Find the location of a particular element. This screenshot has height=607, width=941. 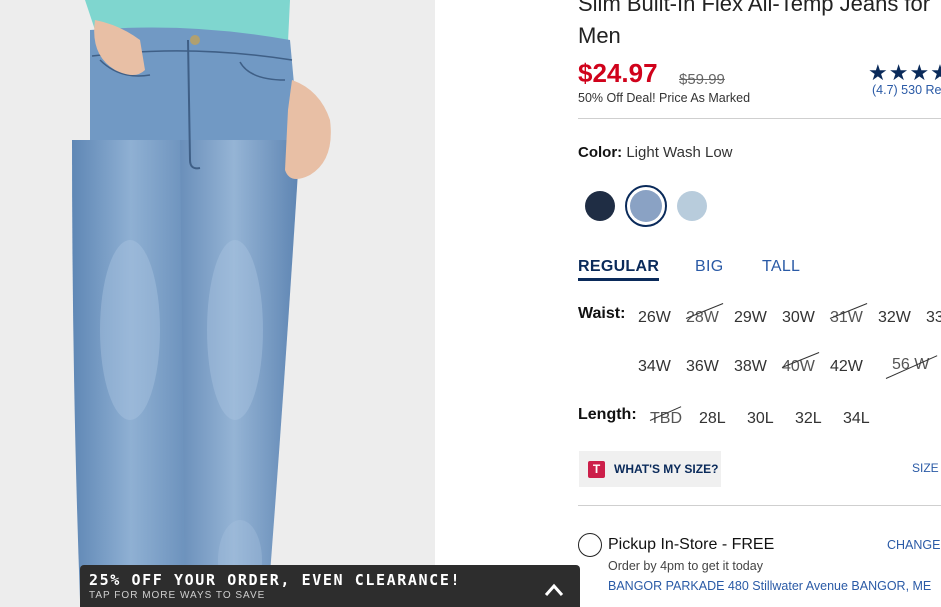

deal-text: 50% Off Deal! Price As Marked is located at coordinates (664, 98).